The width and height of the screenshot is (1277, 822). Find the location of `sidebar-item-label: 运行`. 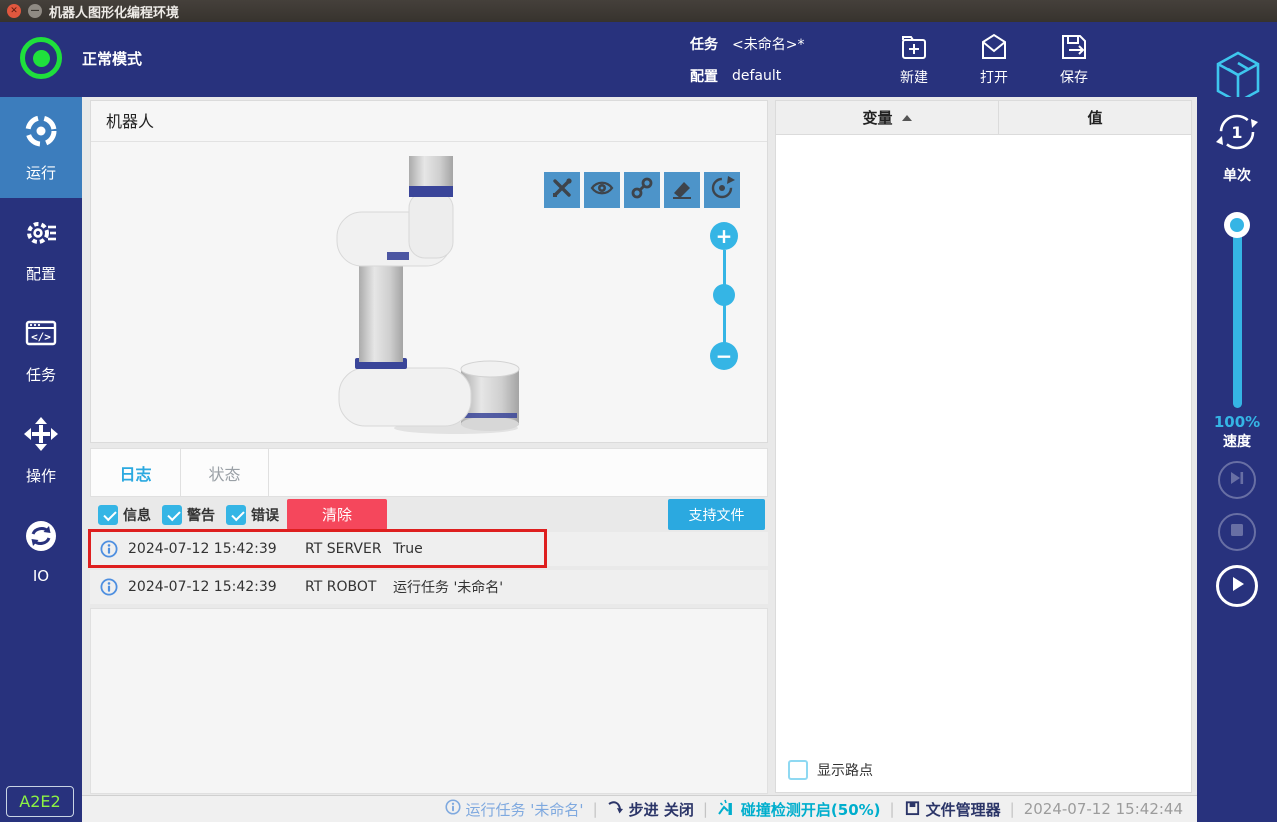

sidebar-item-label: 运行 is located at coordinates (40, 172).